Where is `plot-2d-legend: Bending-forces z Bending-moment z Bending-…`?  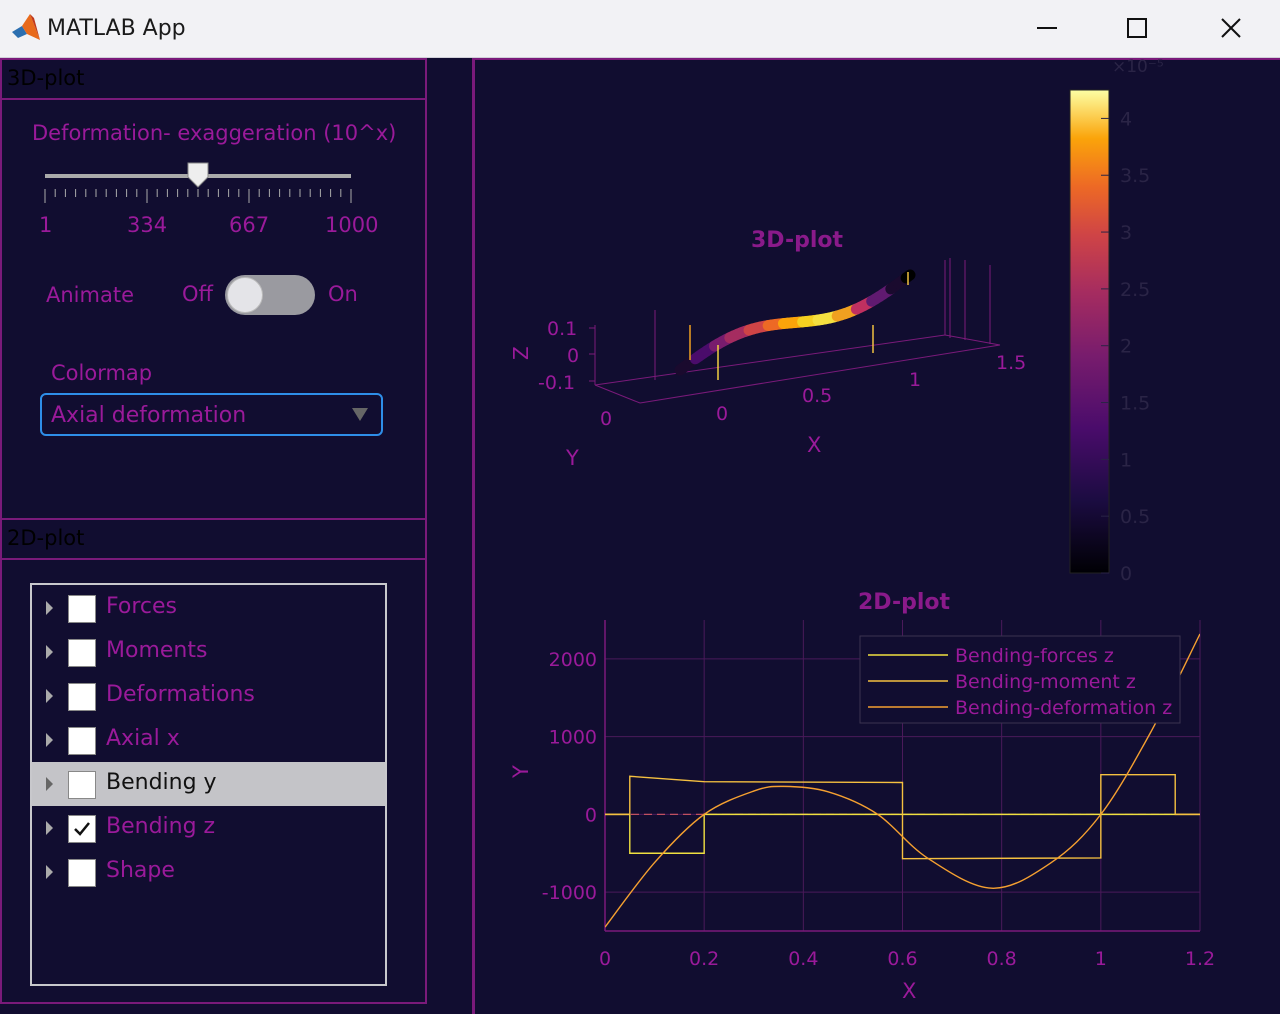
plot-2d-legend: Bending-forces z Bending-moment z Bending-… is located at coordinates (1020, 679).